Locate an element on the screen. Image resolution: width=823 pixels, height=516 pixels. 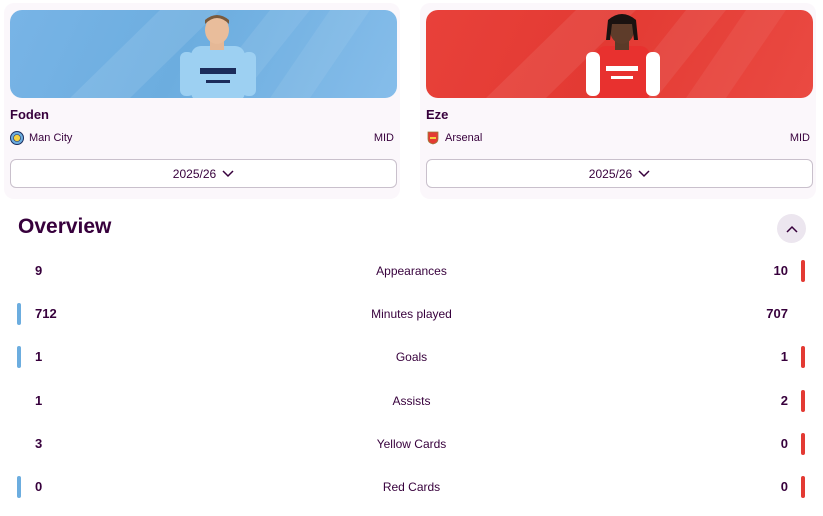
club-name-left: Man City is located at coordinates (51, 138).